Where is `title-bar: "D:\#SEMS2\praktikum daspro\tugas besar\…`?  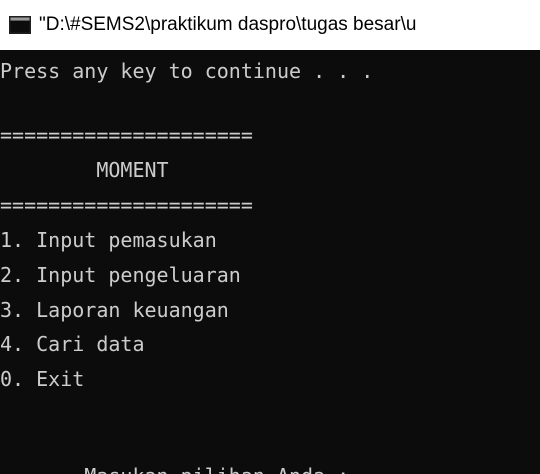 title-bar: "D:\#SEMS2\praktikum daspro\tugas besar\… is located at coordinates (270, 25).